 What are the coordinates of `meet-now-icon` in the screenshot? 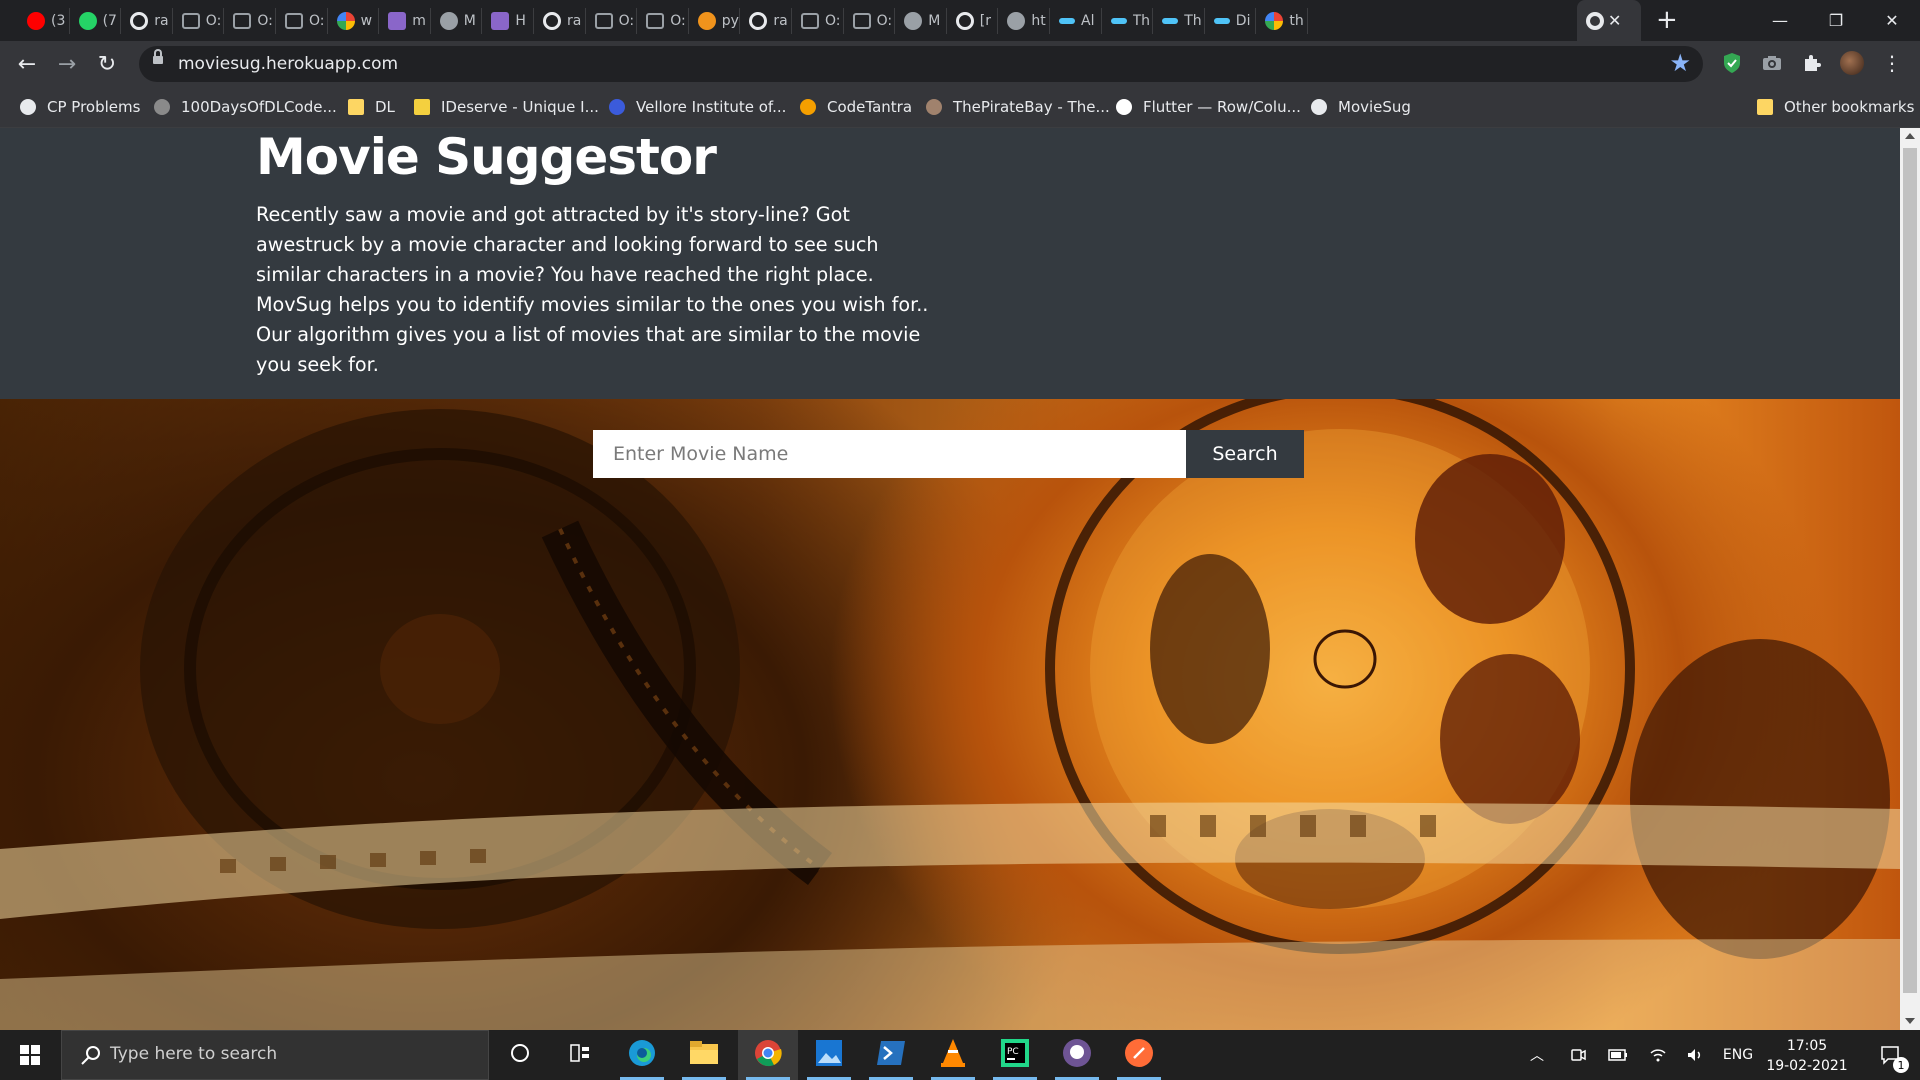 It's located at (1578, 1055).